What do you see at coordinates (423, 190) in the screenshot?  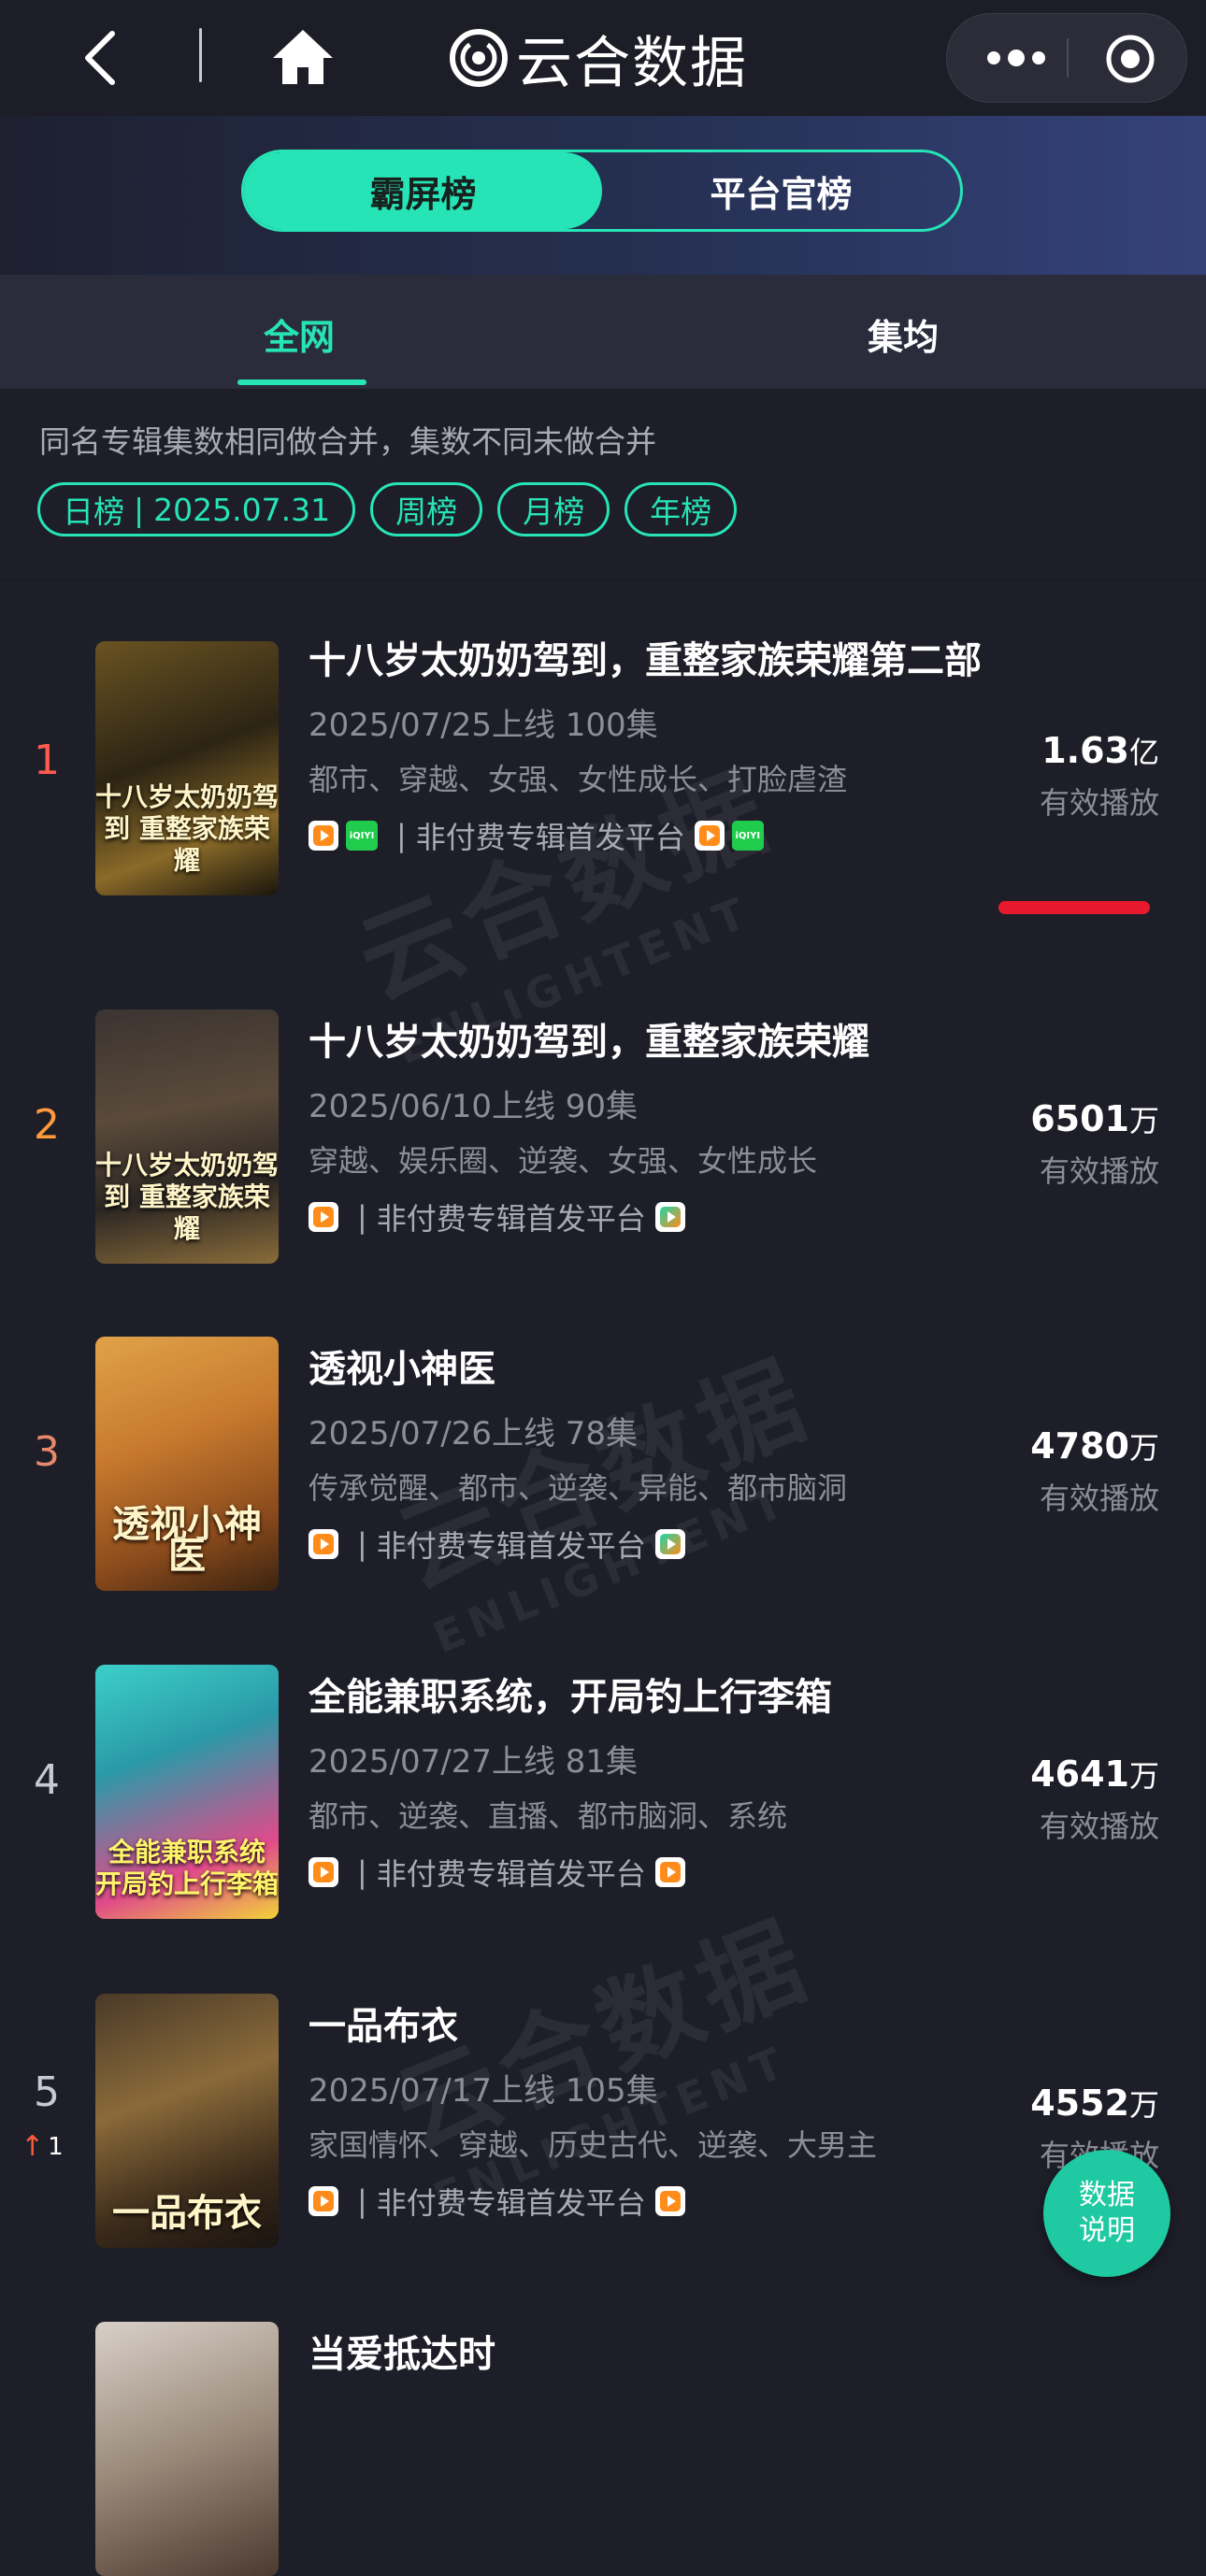 I see `tab-bapingbang: 霸屏榜` at bounding box center [423, 190].